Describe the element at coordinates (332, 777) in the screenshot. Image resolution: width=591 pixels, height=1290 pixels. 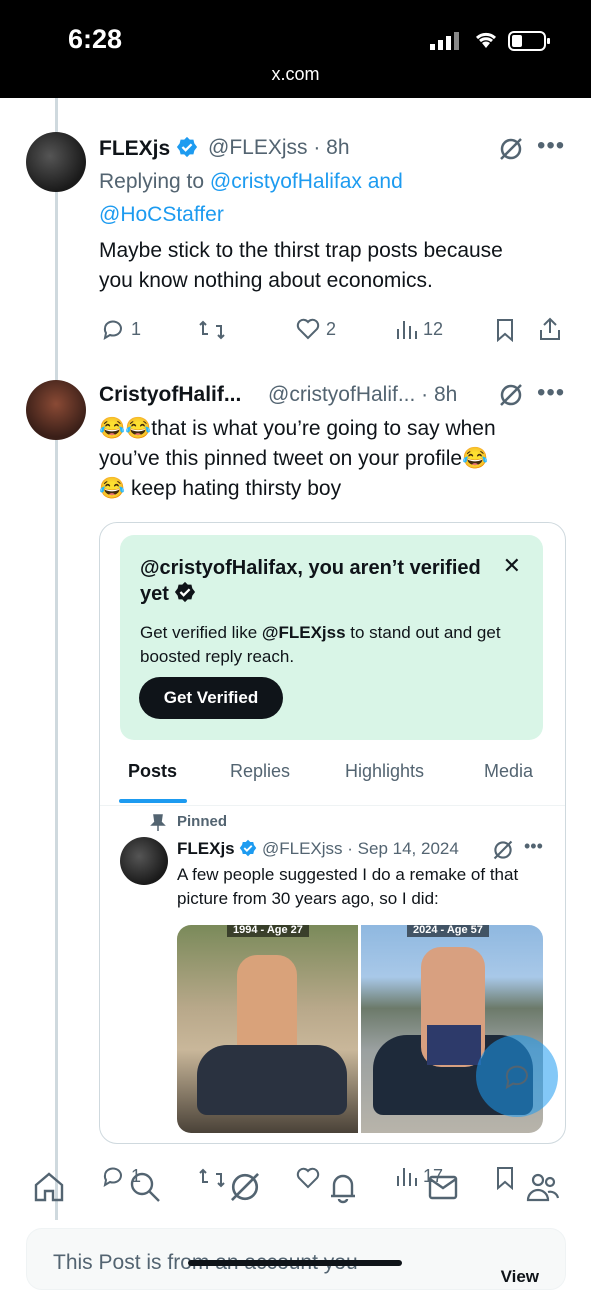
I see `profile-tabs: Posts Replies Highlights Media` at that location.